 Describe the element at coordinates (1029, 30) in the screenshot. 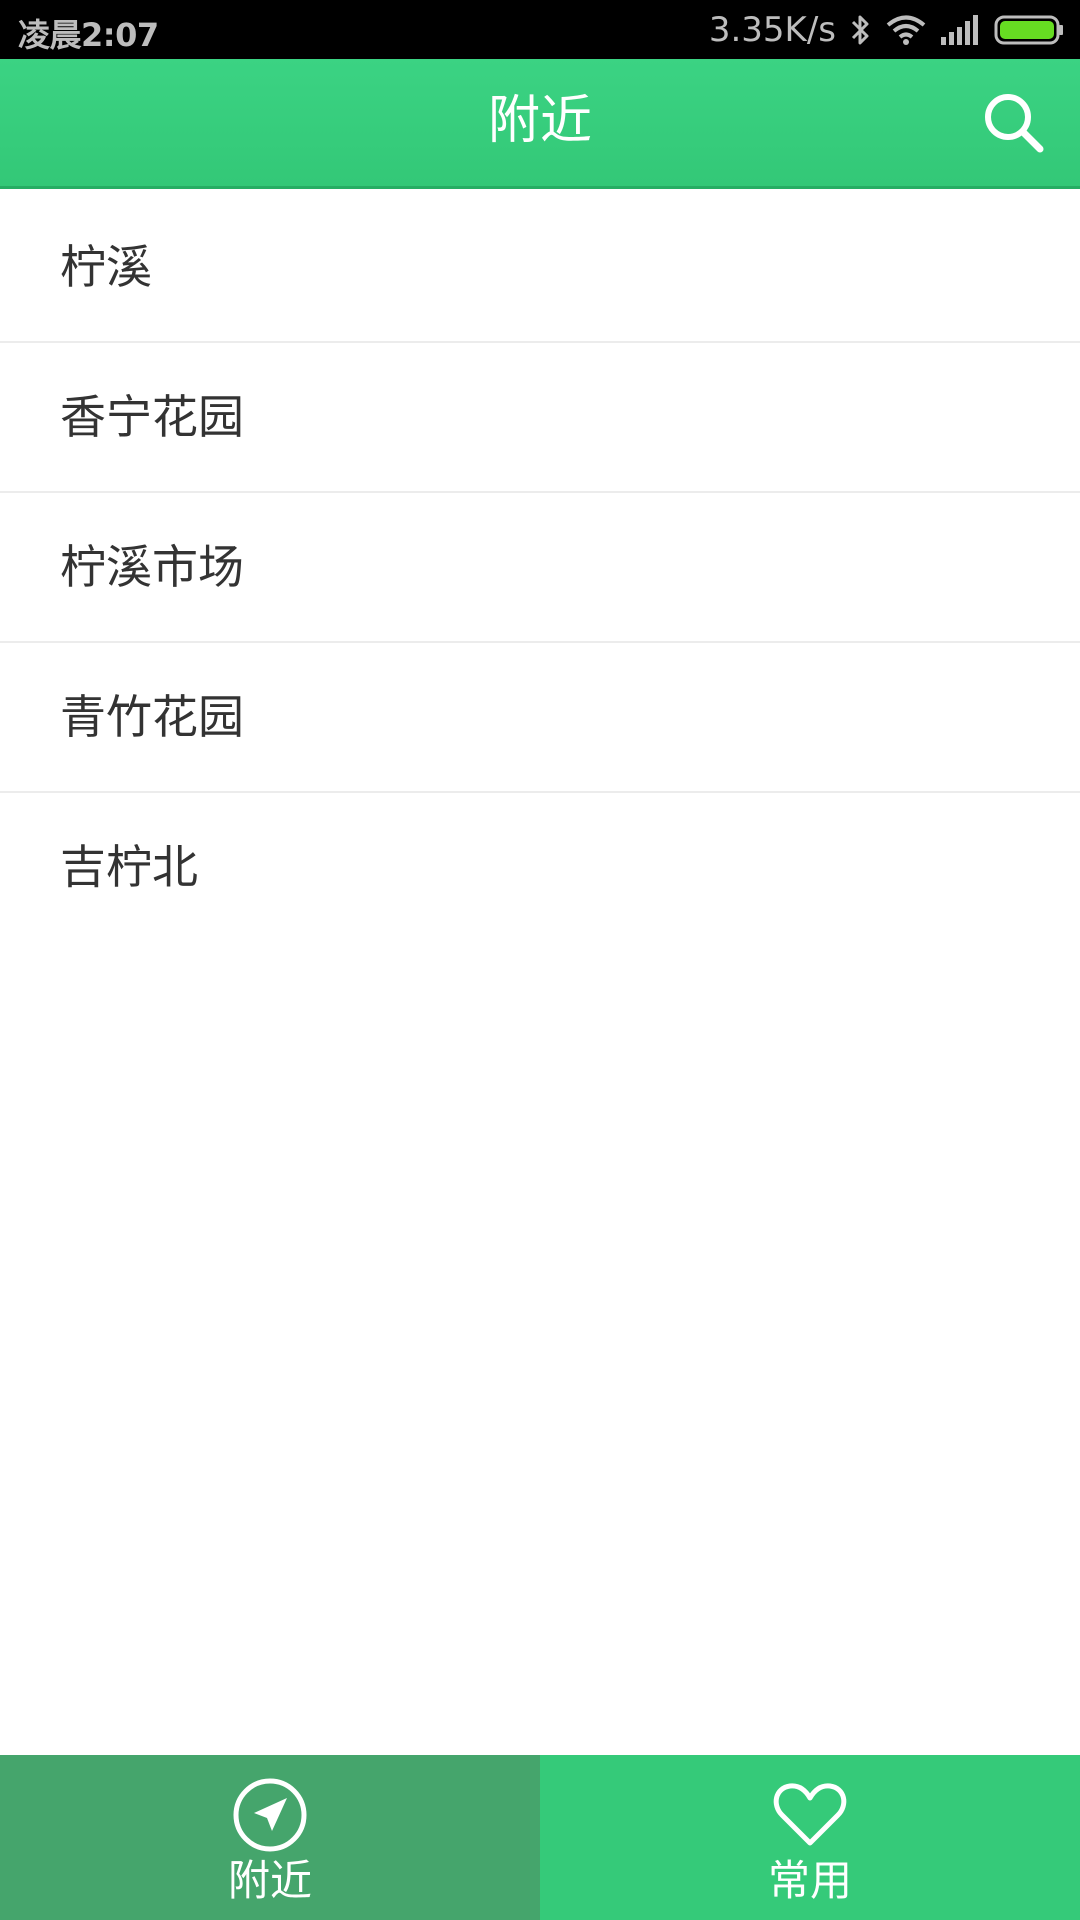

I see `battery-icon` at that location.